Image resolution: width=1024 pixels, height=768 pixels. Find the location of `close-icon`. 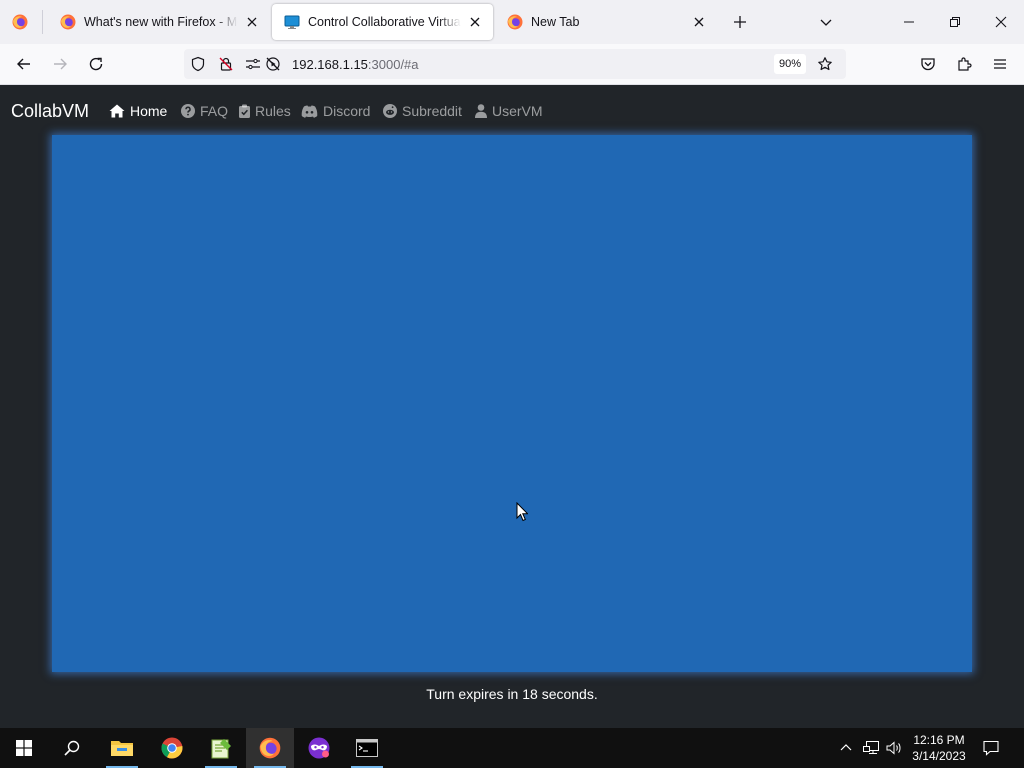

close-icon is located at coordinates (1001, 22).